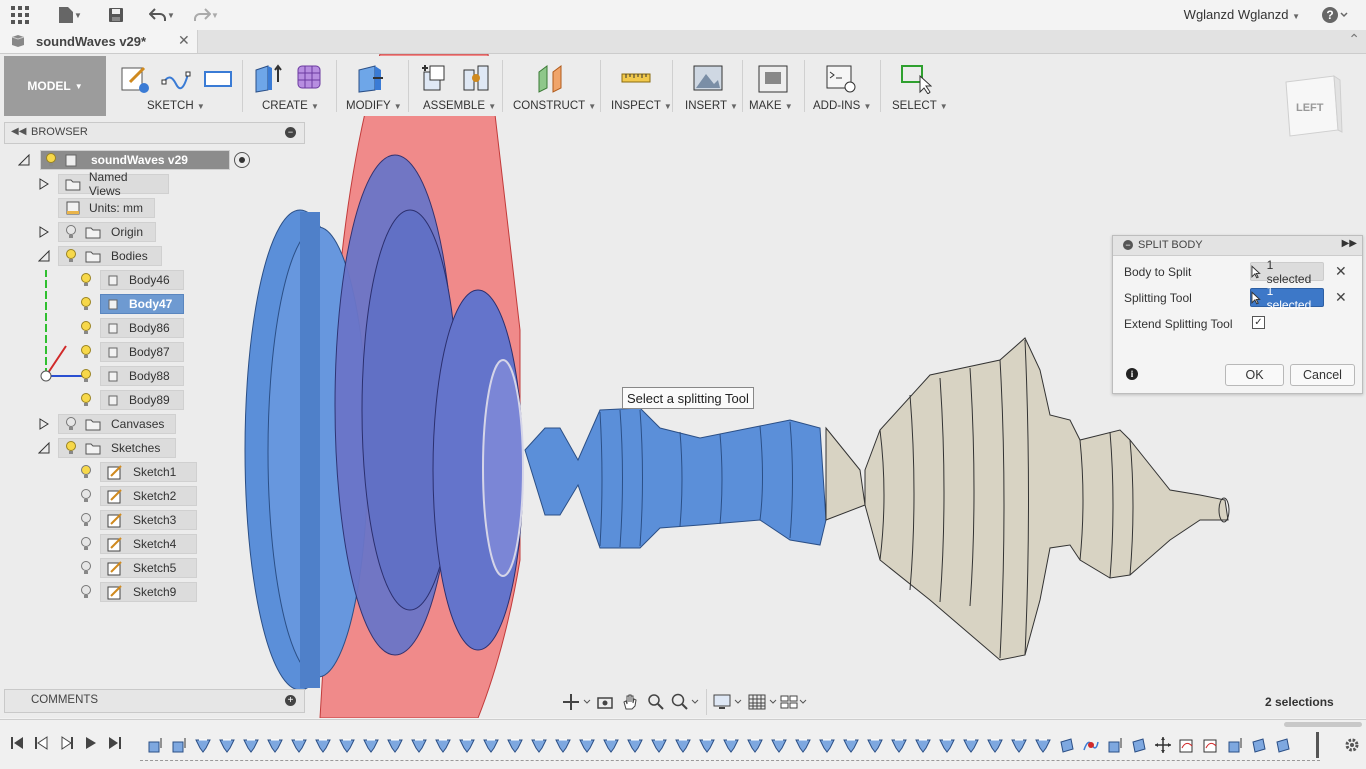 Image resolution: width=1366 pixels, height=769 pixels. I want to click on make-menu: MAKE ▼, so click(771, 106).